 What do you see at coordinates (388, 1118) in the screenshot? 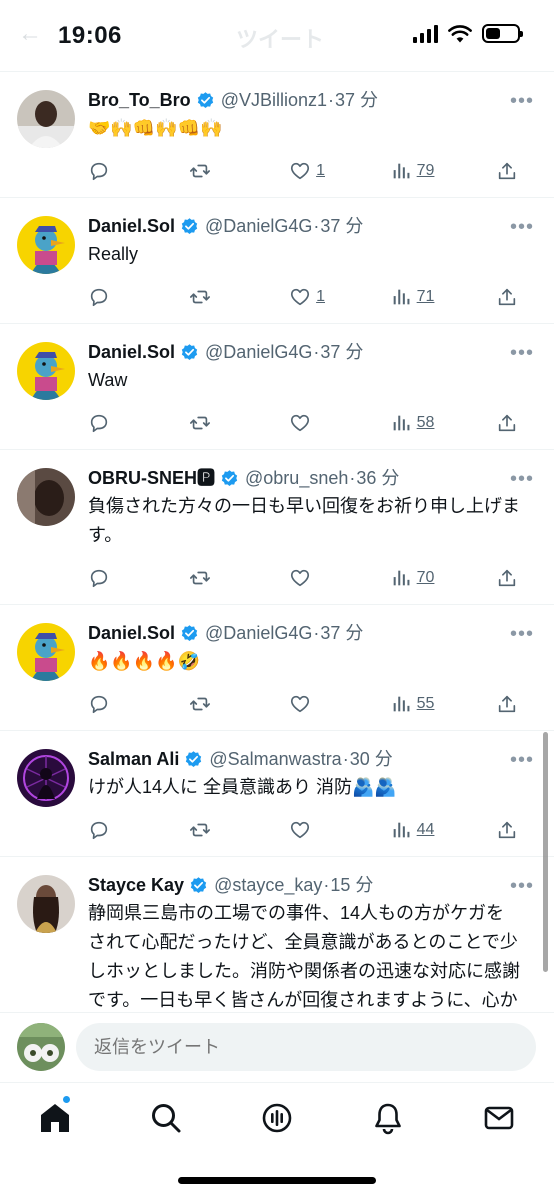
I see `notifications-icon` at bounding box center [388, 1118].